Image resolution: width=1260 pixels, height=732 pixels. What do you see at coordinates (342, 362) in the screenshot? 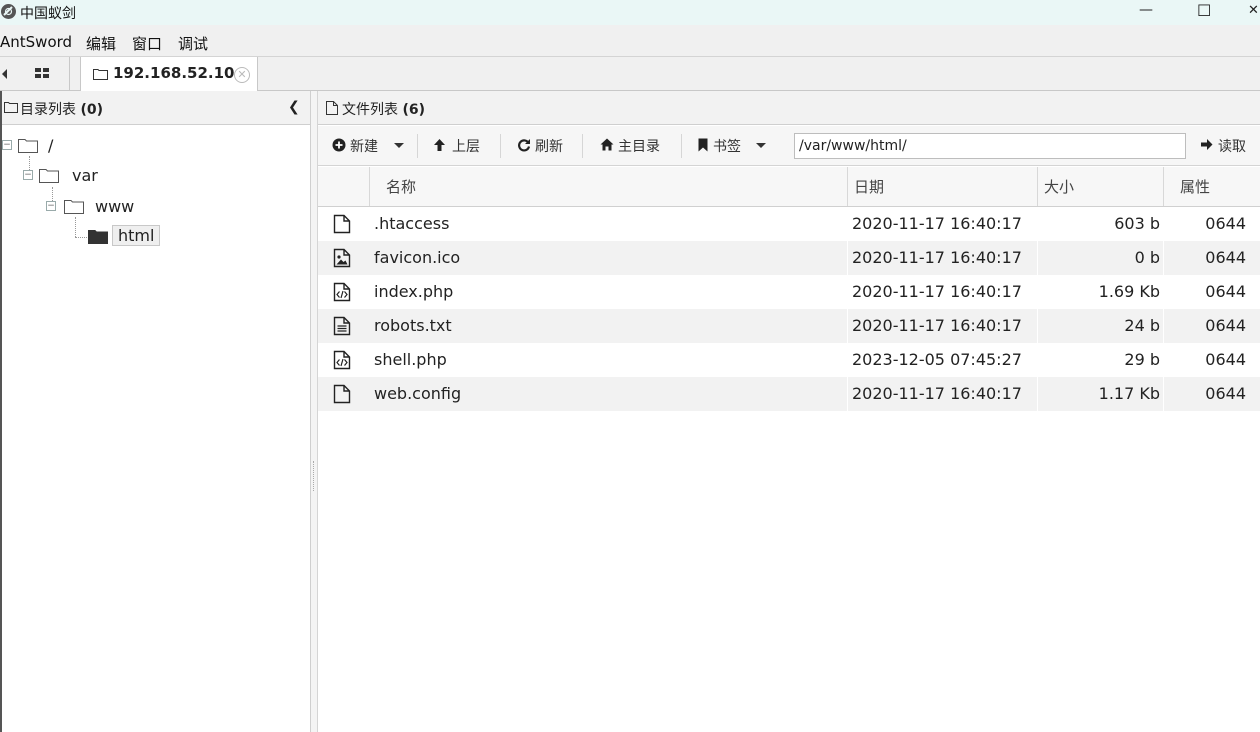
I see `code-file-icon` at bounding box center [342, 362].